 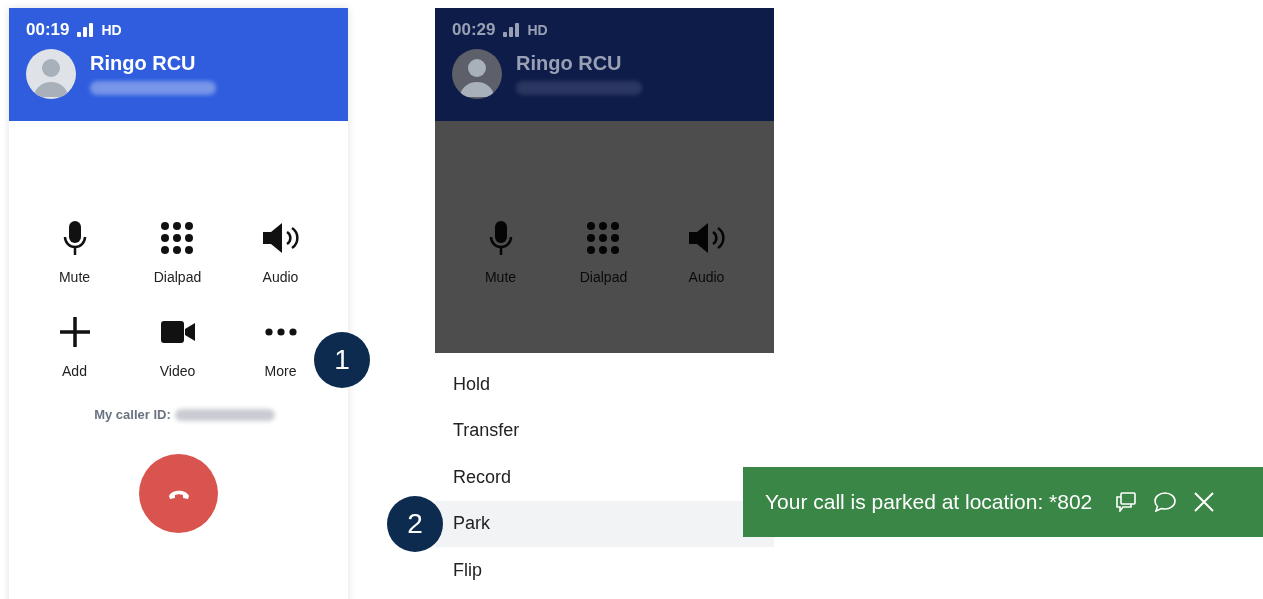 What do you see at coordinates (1126, 502) in the screenshot?
I see `copy-icon` at bounding box center [1126, 502].